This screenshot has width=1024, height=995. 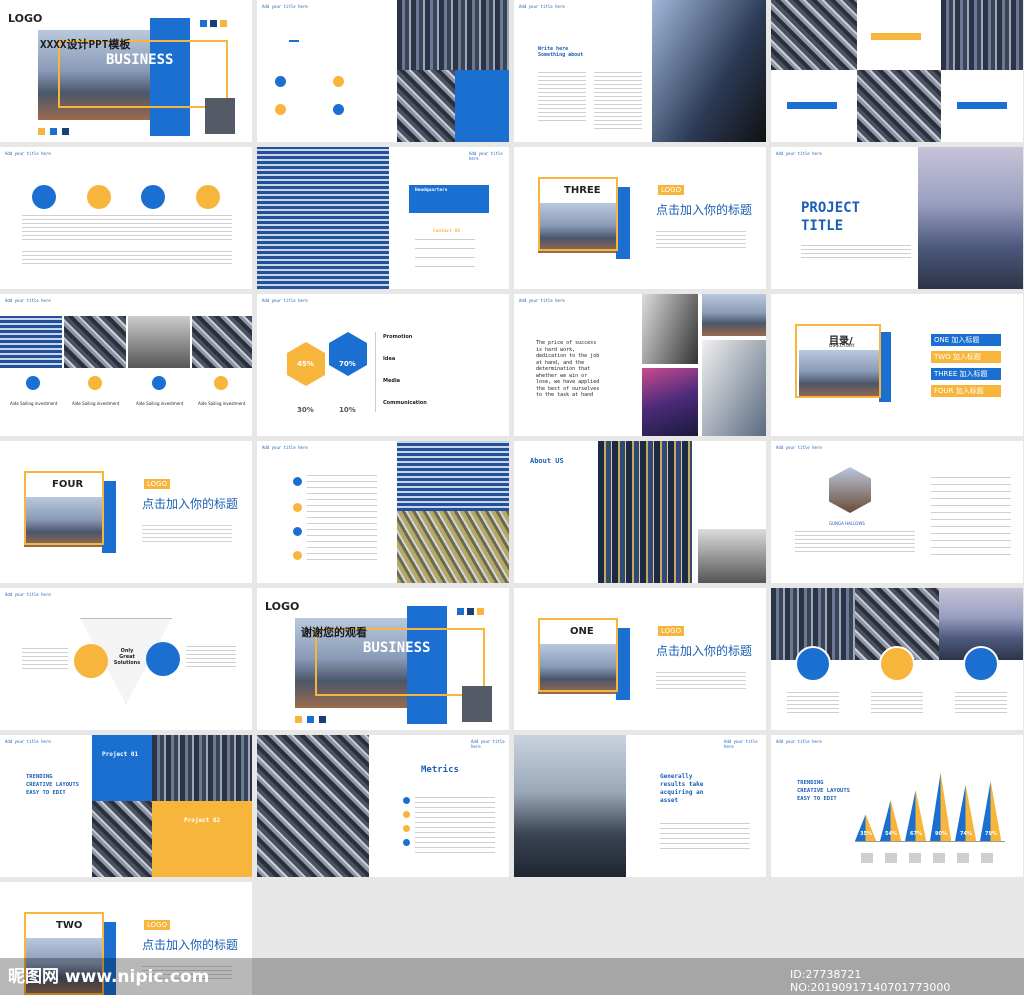 What do you see at coordinates (640, 218) in the screenshot?
I see `slide-section-three: THREE LOGO 点击加入你的标题` at bounding box center [640, 218].